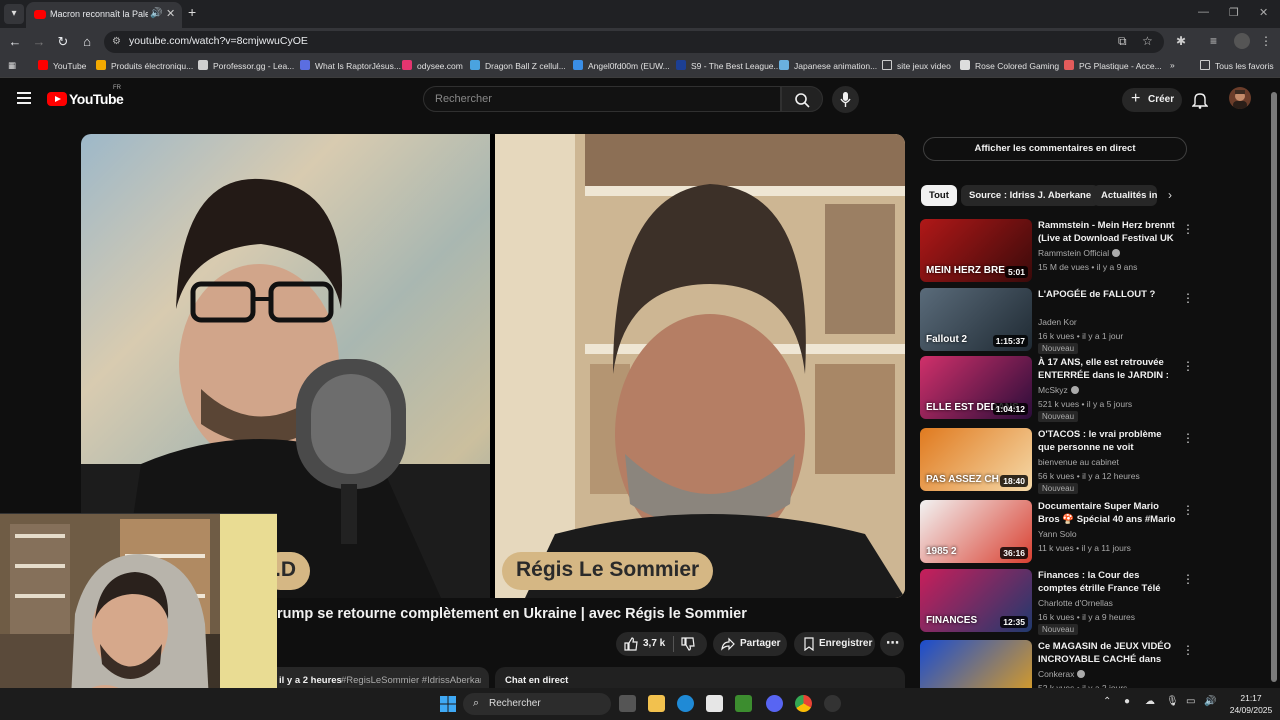  I want to click on video-thumbnail: PAS ASSEZ CH 18:40, so click(976, 459).